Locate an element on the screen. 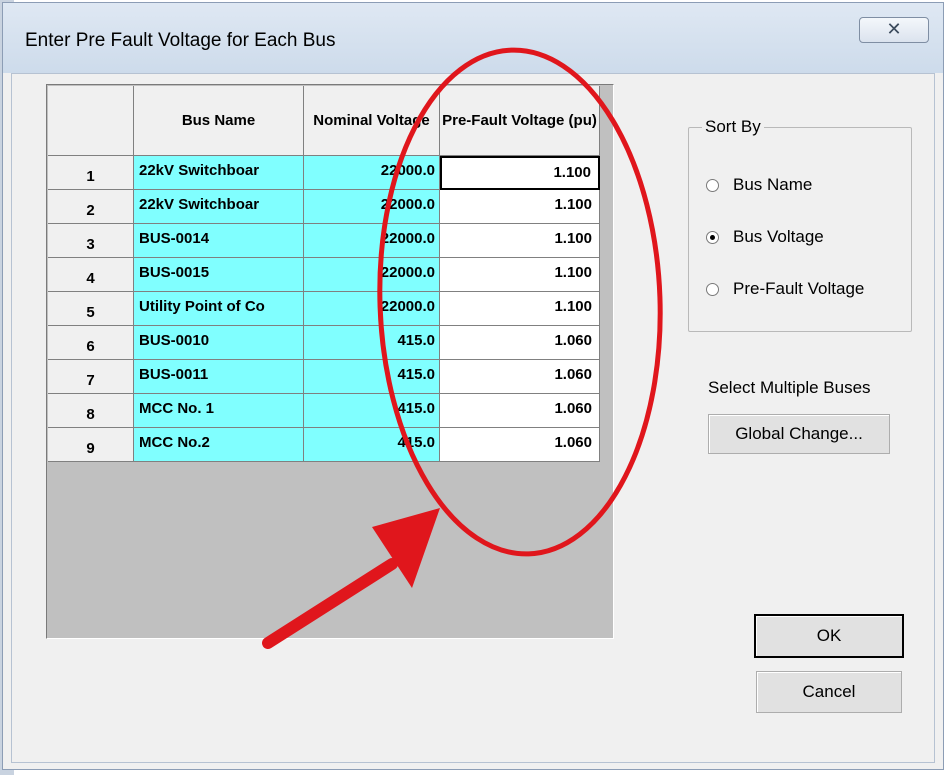 This screenshot has height=775, width=950. cancel-button: Cancel is located at coordinates (829, 692).